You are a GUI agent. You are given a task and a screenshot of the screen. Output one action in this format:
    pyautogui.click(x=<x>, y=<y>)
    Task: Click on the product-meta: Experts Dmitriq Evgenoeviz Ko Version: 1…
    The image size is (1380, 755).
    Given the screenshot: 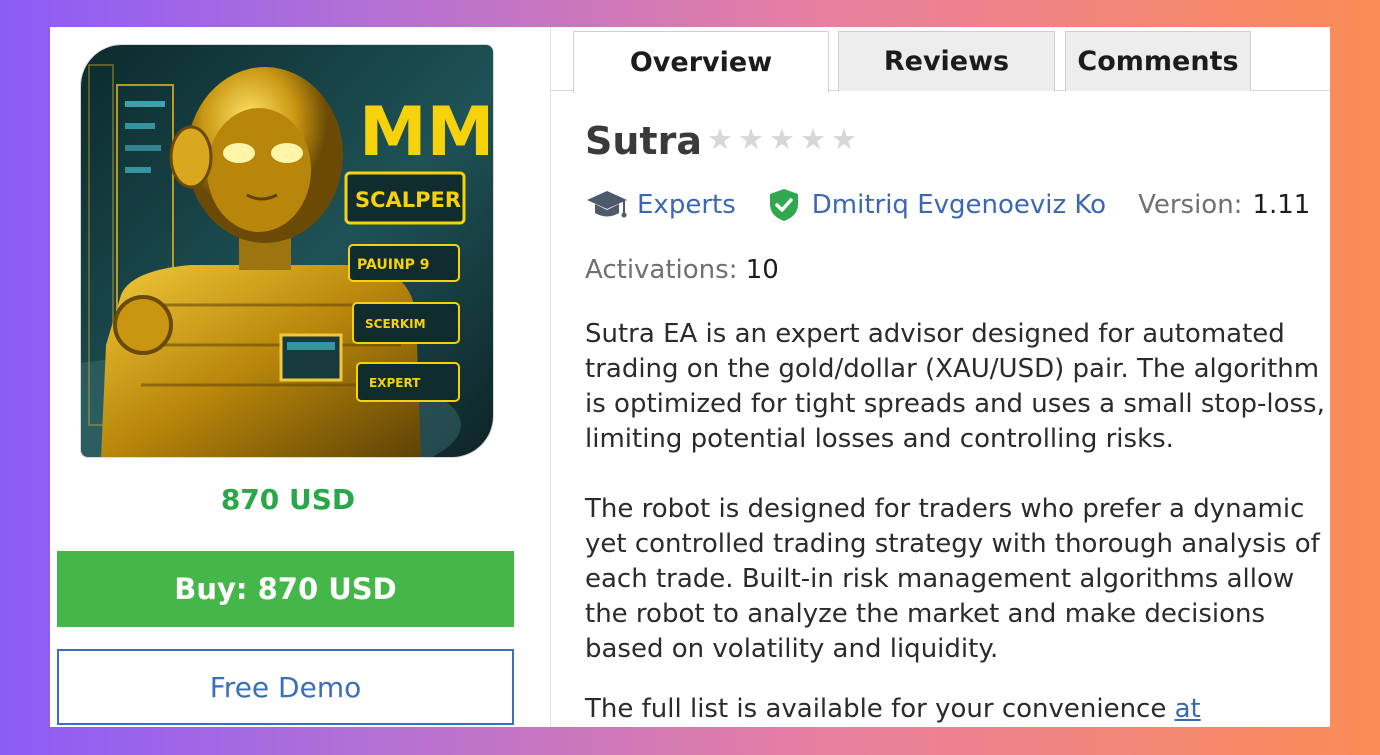 What is the action you would take?
    pyautogui.click(x=947, y=205)
    